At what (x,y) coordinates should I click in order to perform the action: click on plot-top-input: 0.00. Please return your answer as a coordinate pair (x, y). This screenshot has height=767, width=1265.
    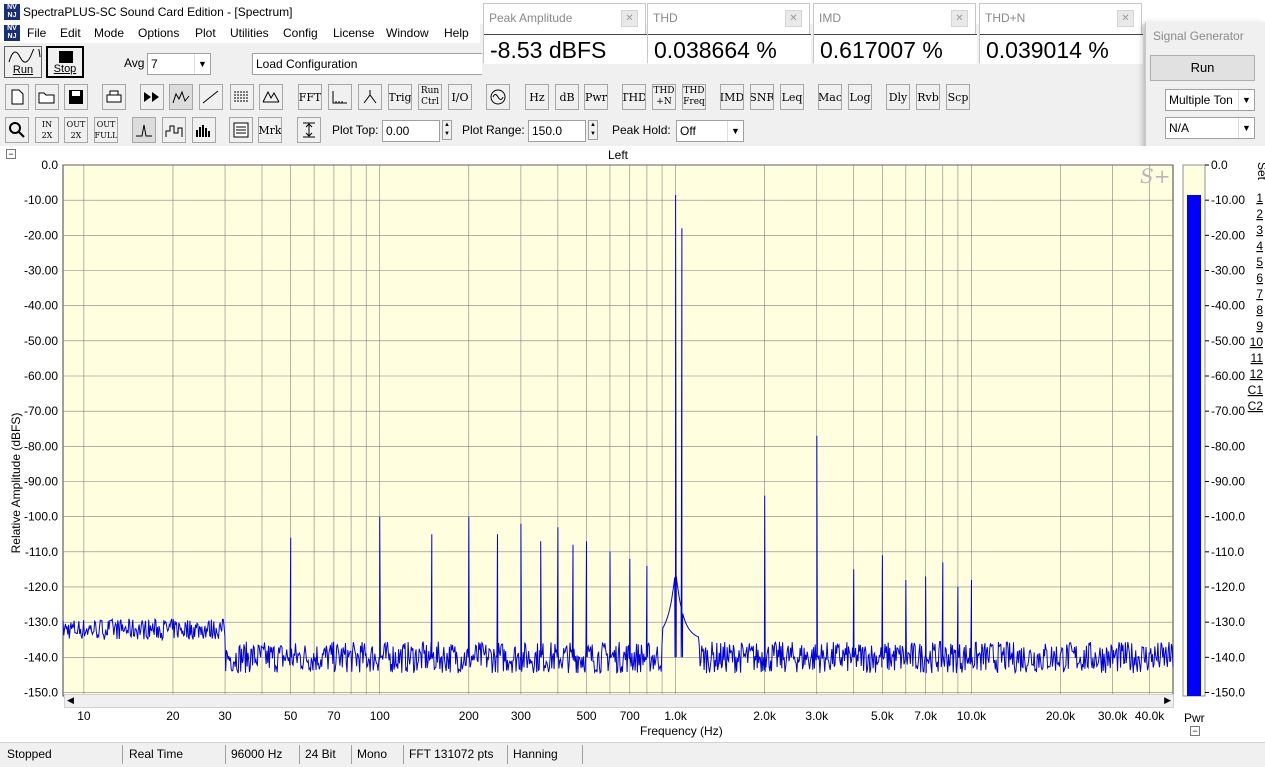
    Looking at the image, I should click on (411, 131).